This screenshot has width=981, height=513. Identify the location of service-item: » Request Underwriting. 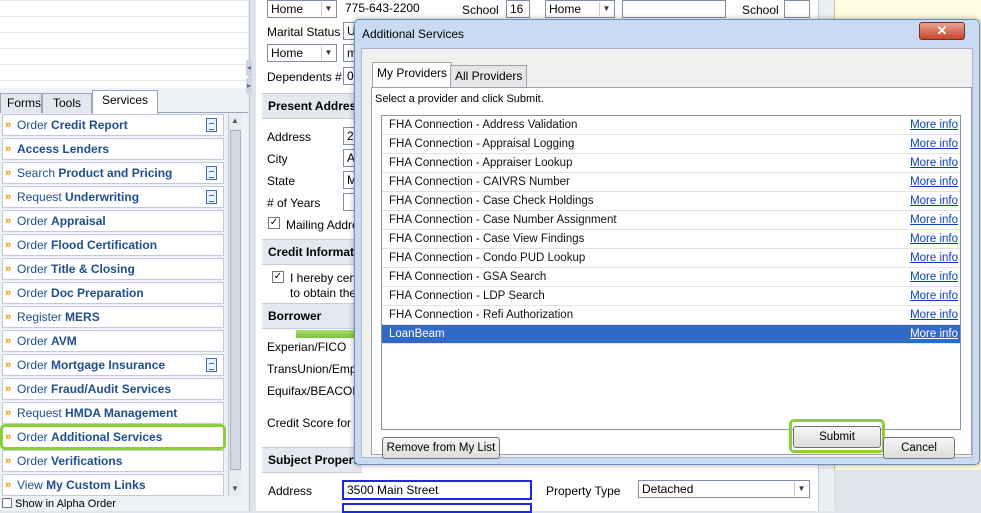
(113, 197).